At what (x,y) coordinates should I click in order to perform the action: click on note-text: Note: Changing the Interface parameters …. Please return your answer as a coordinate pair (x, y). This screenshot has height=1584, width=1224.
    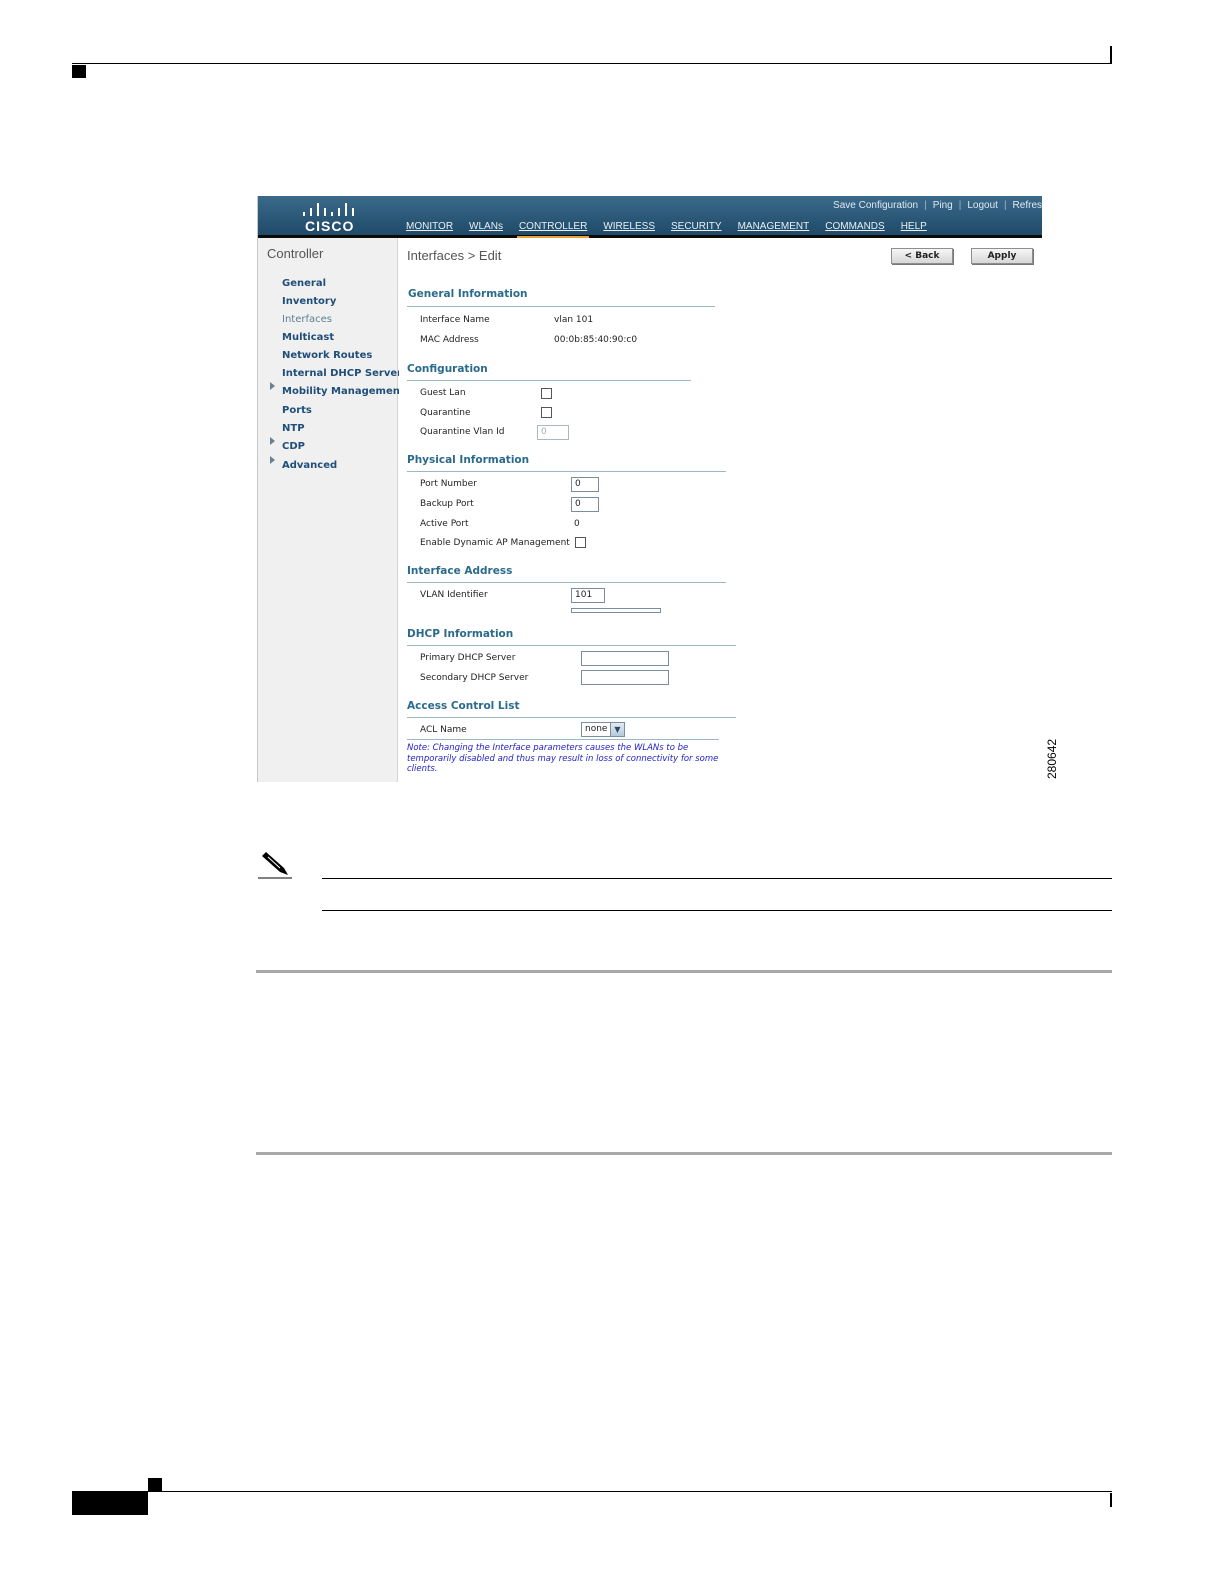
    Looking at the image, I should click on (563, 758).